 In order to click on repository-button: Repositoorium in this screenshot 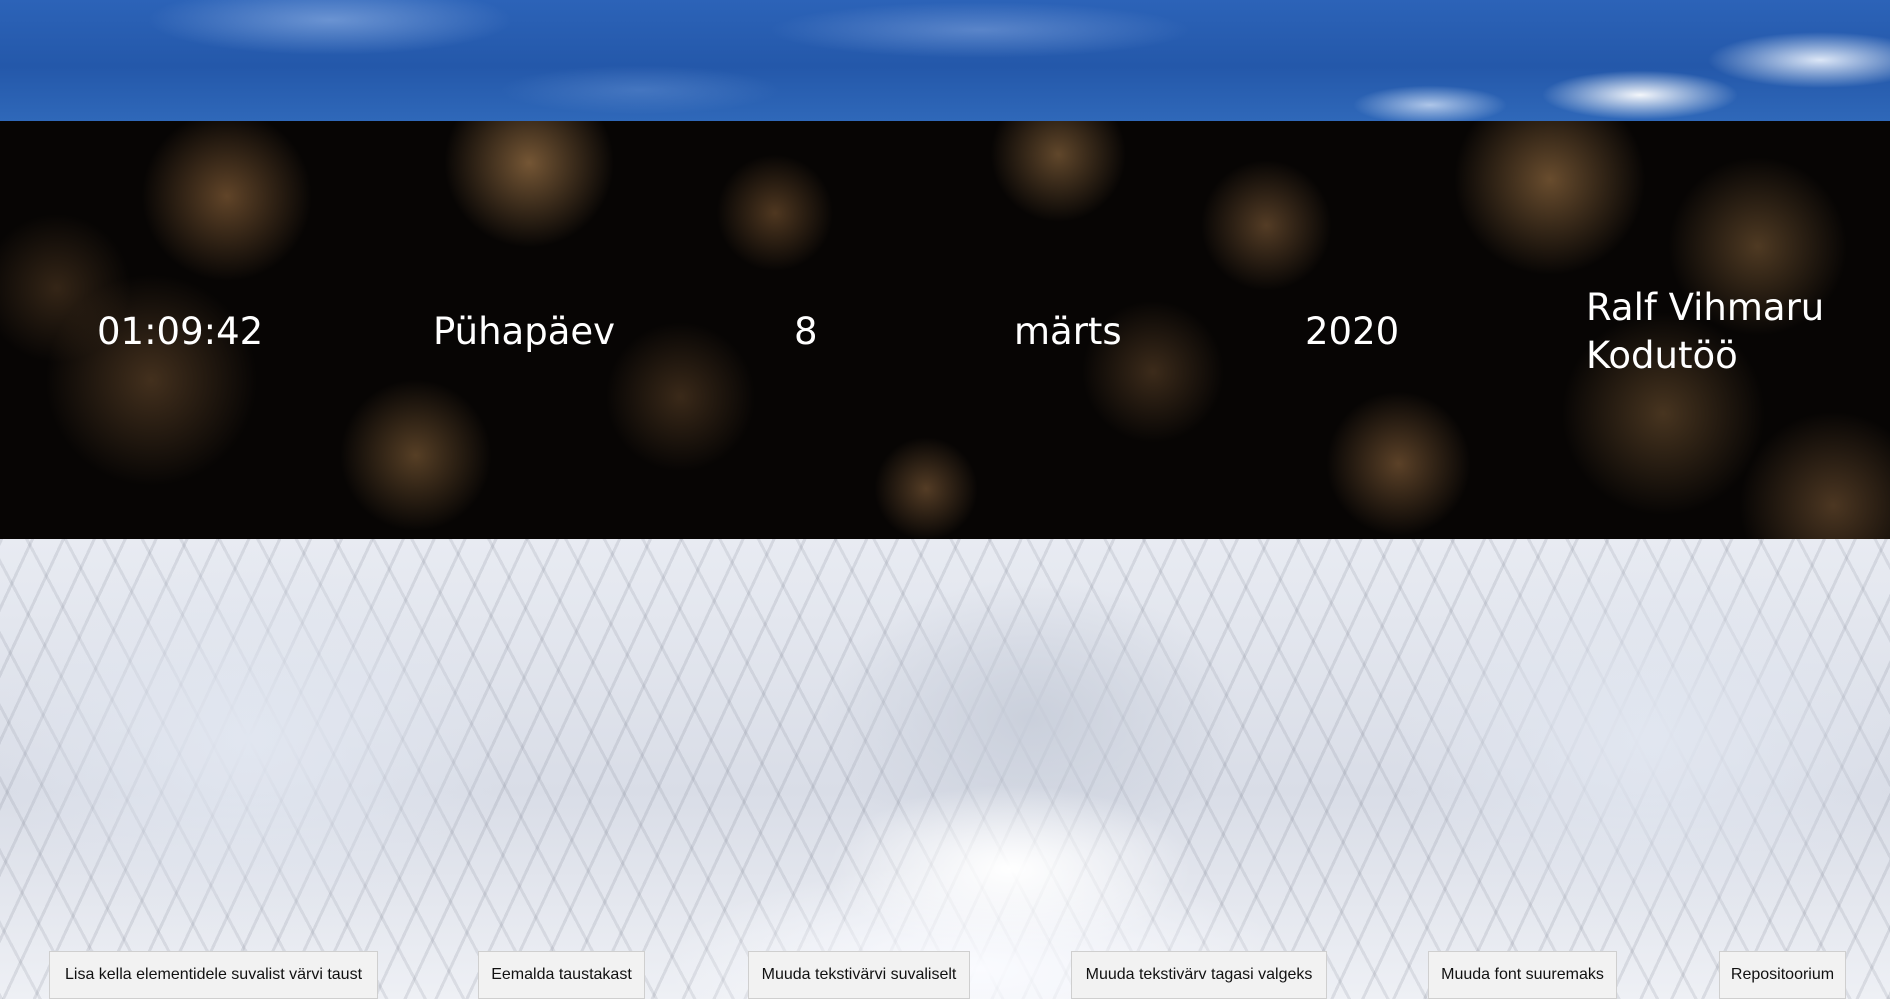, I will do `click(1782, 975)`.